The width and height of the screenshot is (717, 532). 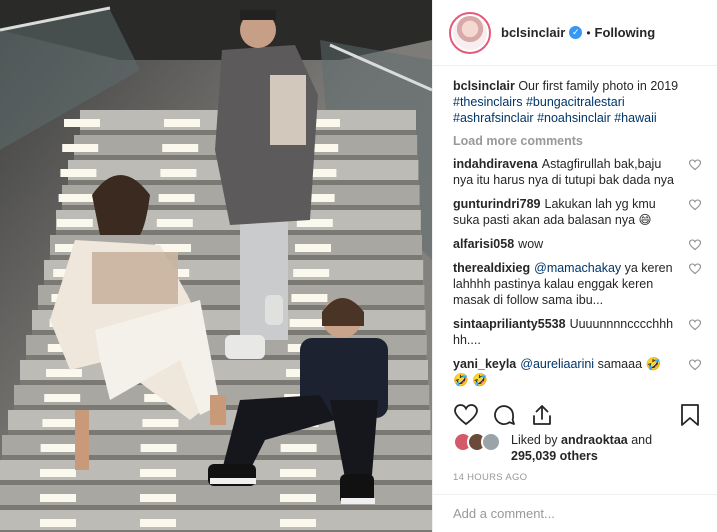 I want to click on likes-text: Liked by andraoktaa and 295,039 others, so click(x=611, y=448).